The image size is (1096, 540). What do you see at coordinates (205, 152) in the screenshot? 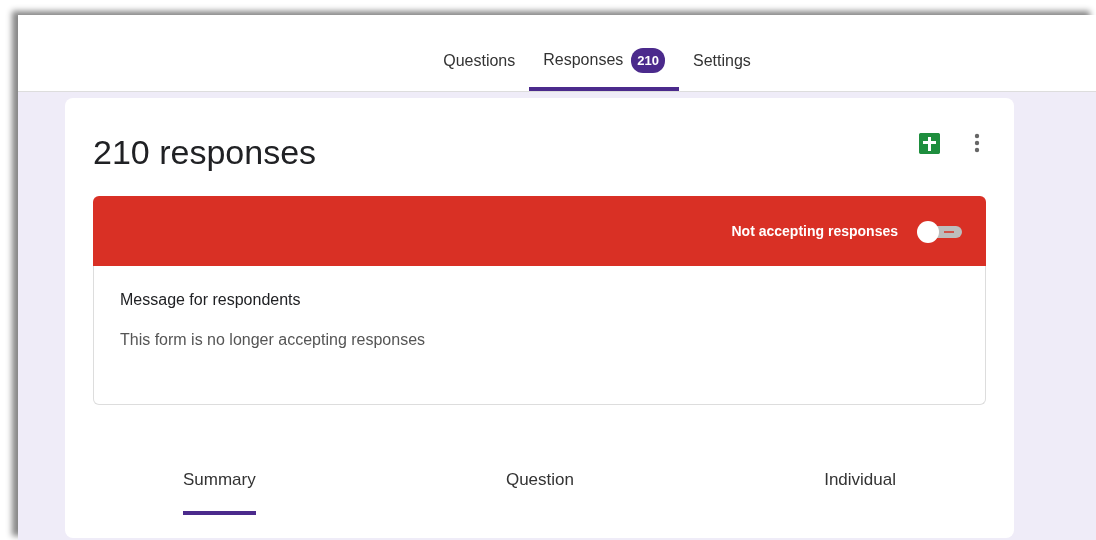
I see `responses-title: 210 responses` at bounding box center [205, 152].